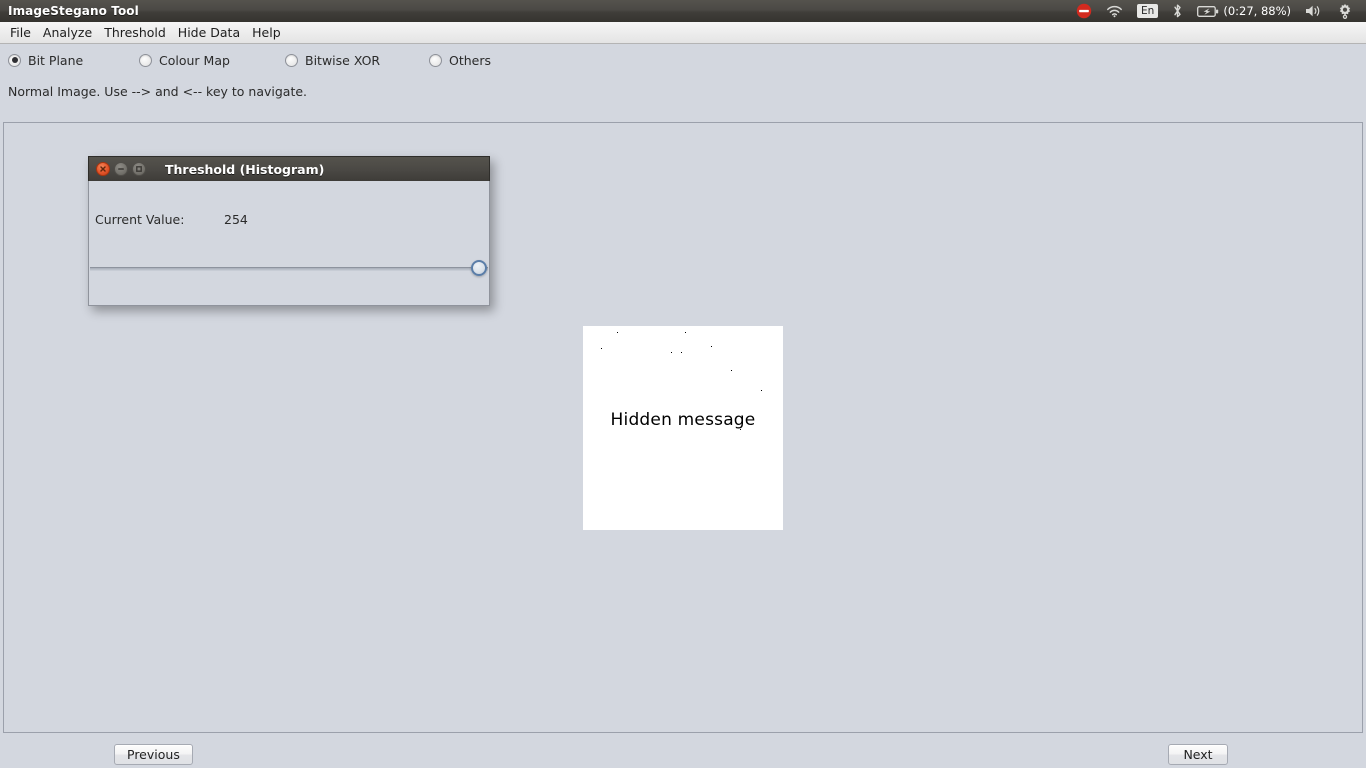 This screenshot has width=1366, height=768. Describe the element at coordinates (683, 33) in the screenshot. I see `menu-bar: File Analyze Threshold Hide Data Help` at that location.